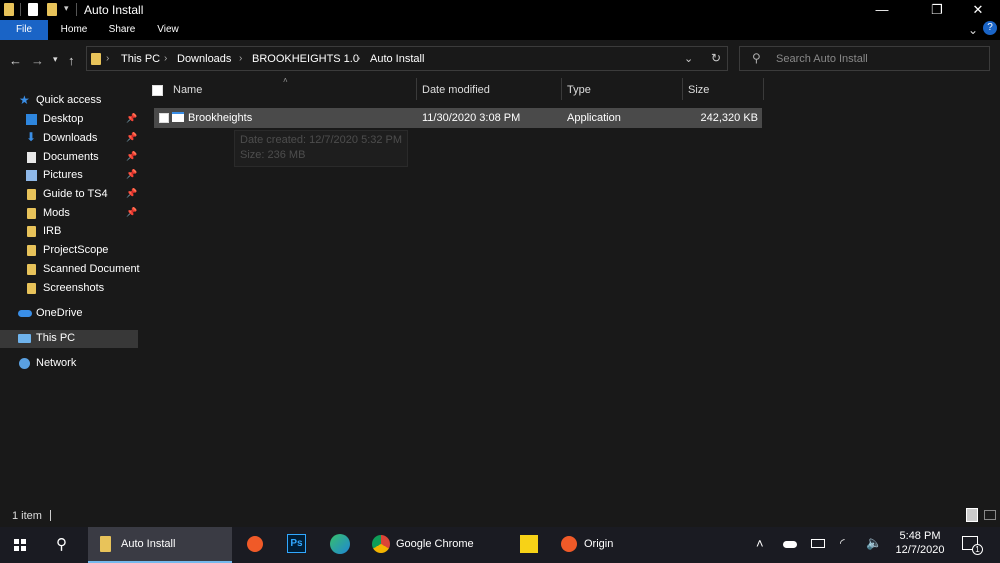 The width and height of the screenshot is (1000, 563). Describe the element at coordinates (52, 9) in the screenshot. I see `new-folder-icon` at that location.